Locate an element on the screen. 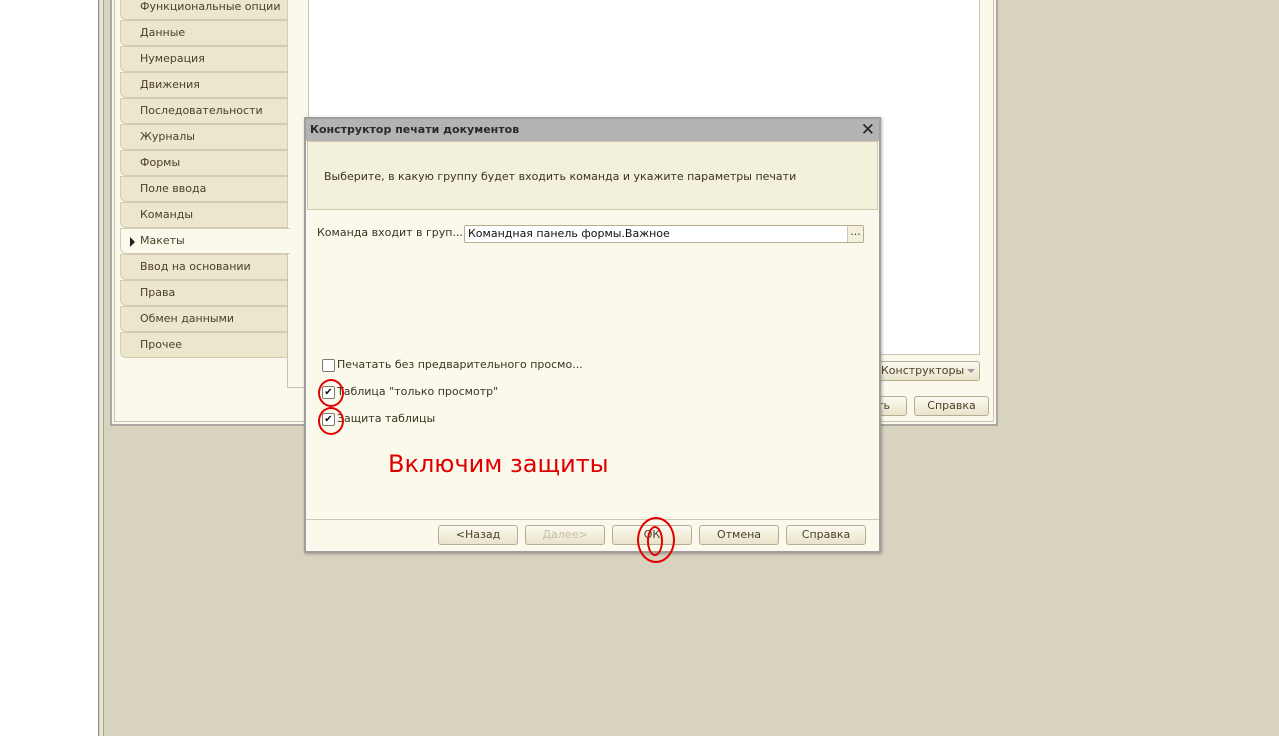 Image resolution: width=1279 pixels, height=736 pixels. help-button: Справка is located at coordinates (826, 535).